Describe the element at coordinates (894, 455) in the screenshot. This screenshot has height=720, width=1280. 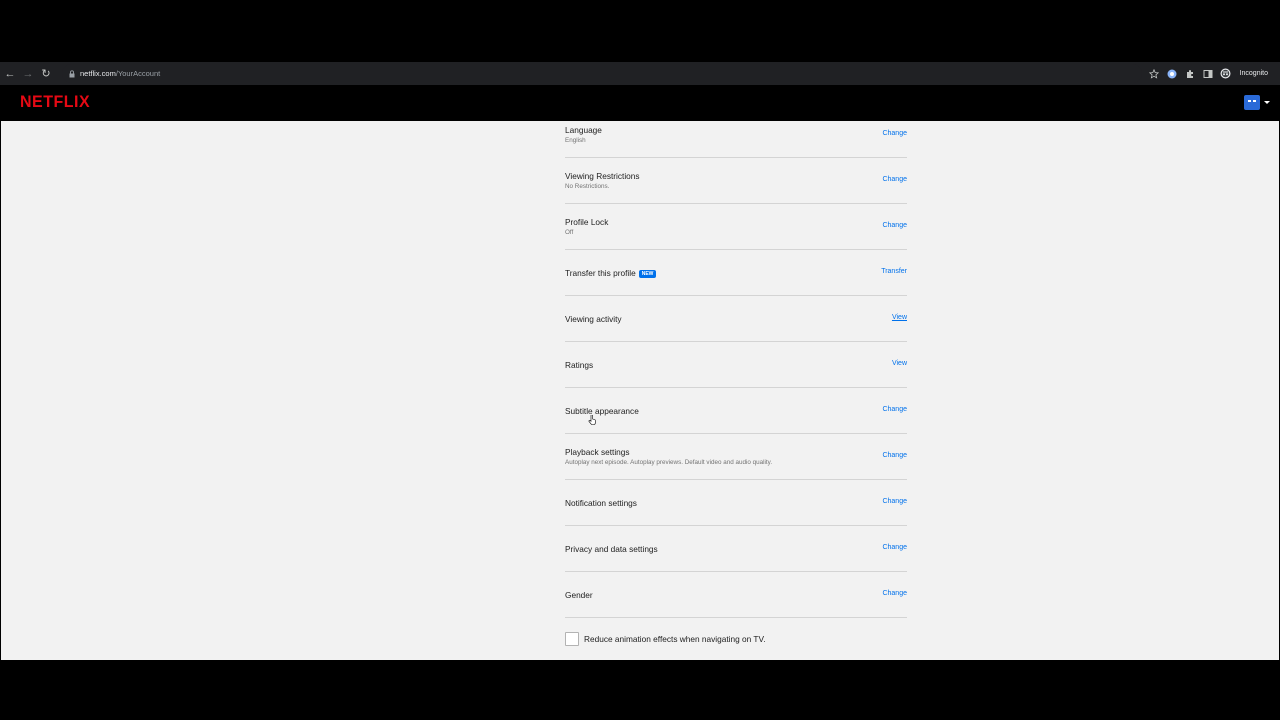
I see `change-playback-link: Change` at that location.